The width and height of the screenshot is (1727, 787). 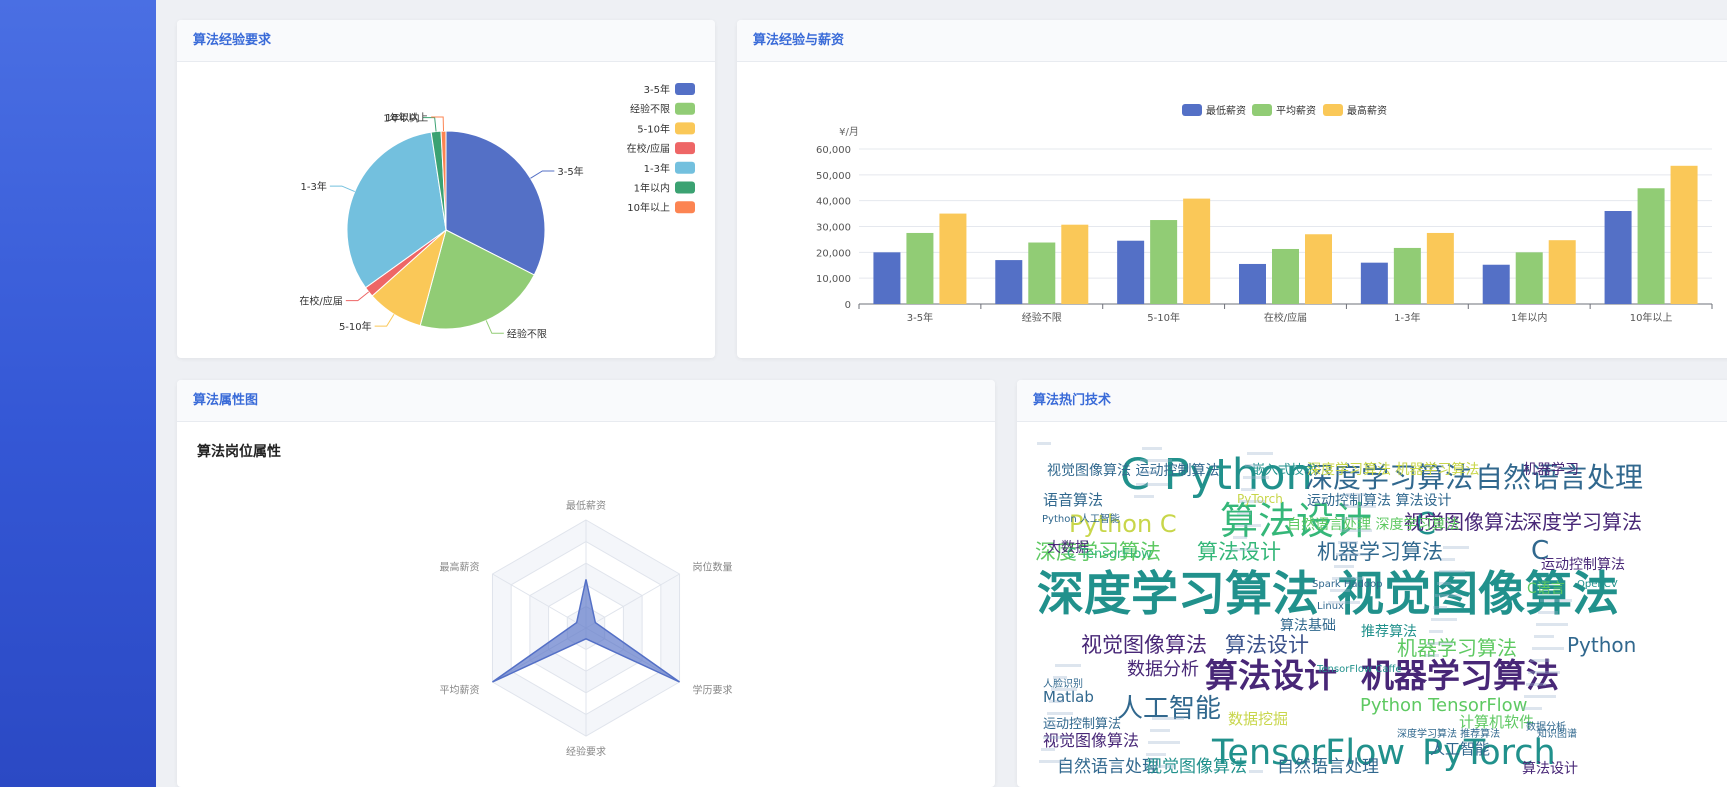 I want to click on word-cloud-word: 推荐算法, so click(x=1389, y=632).